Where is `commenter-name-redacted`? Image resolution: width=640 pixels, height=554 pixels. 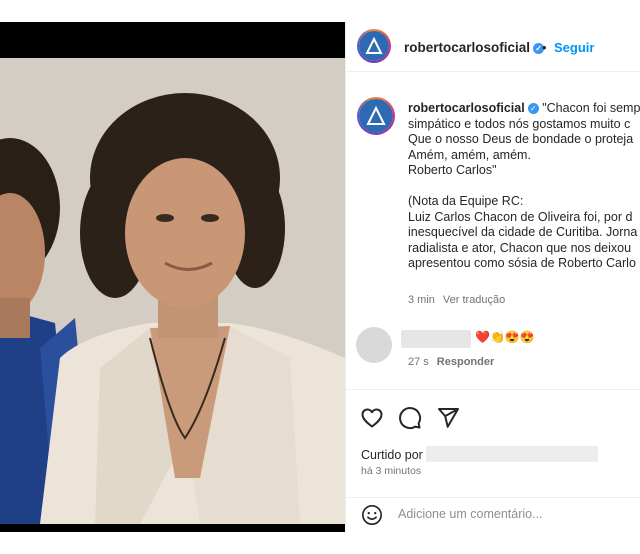 commenter-name-redacted is located at coordinates (436, 339).